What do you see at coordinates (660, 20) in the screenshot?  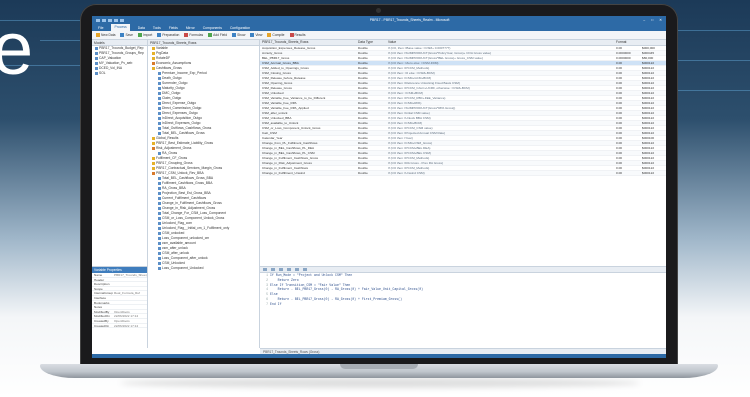 I see `close-icon: ✕` at bounding box center [660, 20].